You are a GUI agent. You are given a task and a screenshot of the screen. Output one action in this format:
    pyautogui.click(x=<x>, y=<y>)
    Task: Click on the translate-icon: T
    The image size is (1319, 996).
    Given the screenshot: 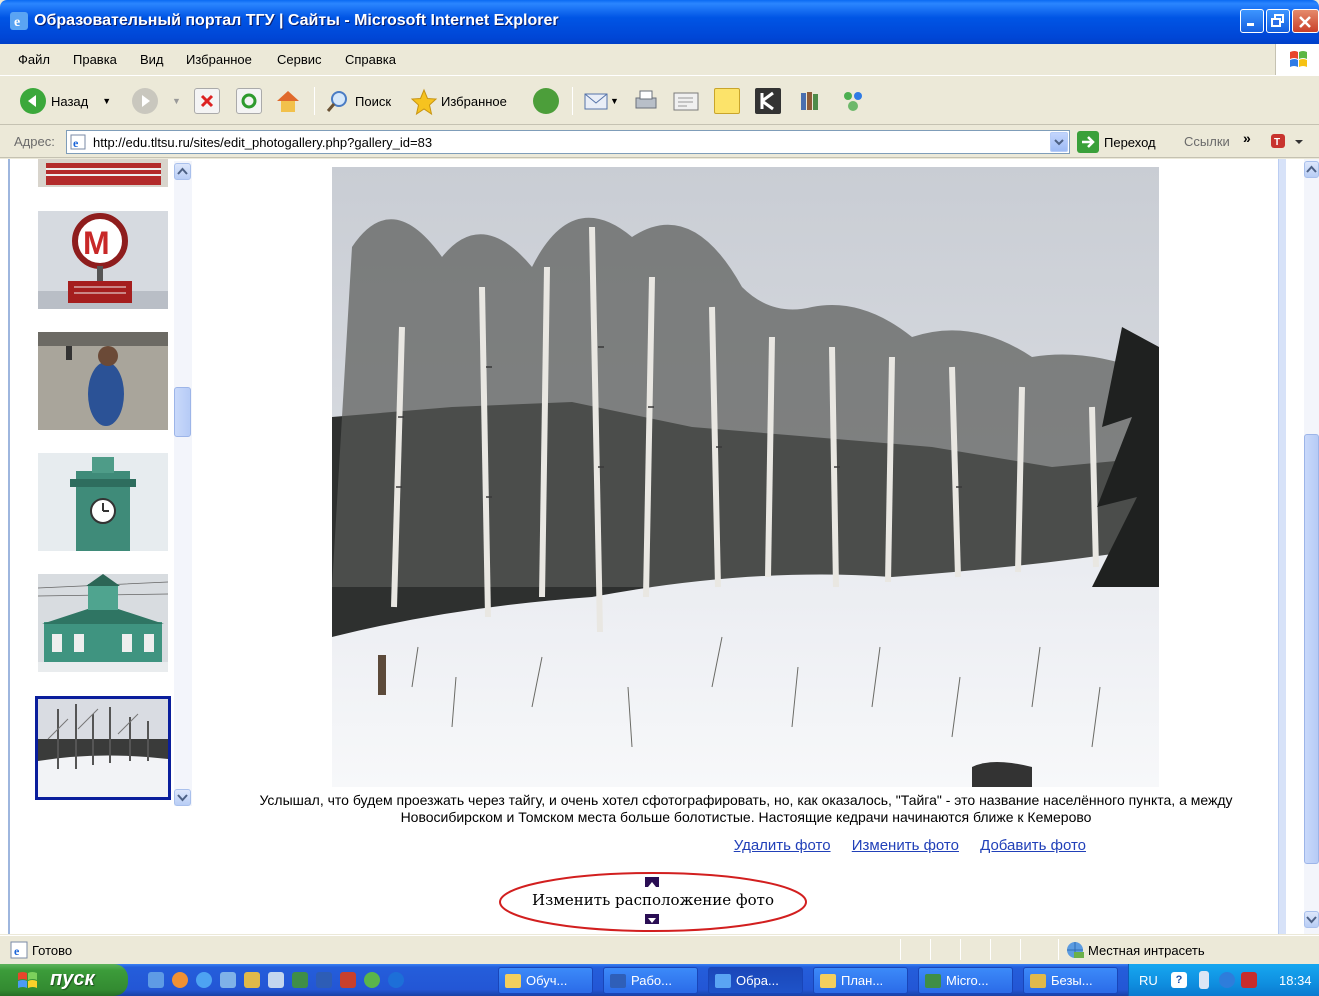 What is the action you would take?
    pyautogui.click(x=1286, y=142)
    